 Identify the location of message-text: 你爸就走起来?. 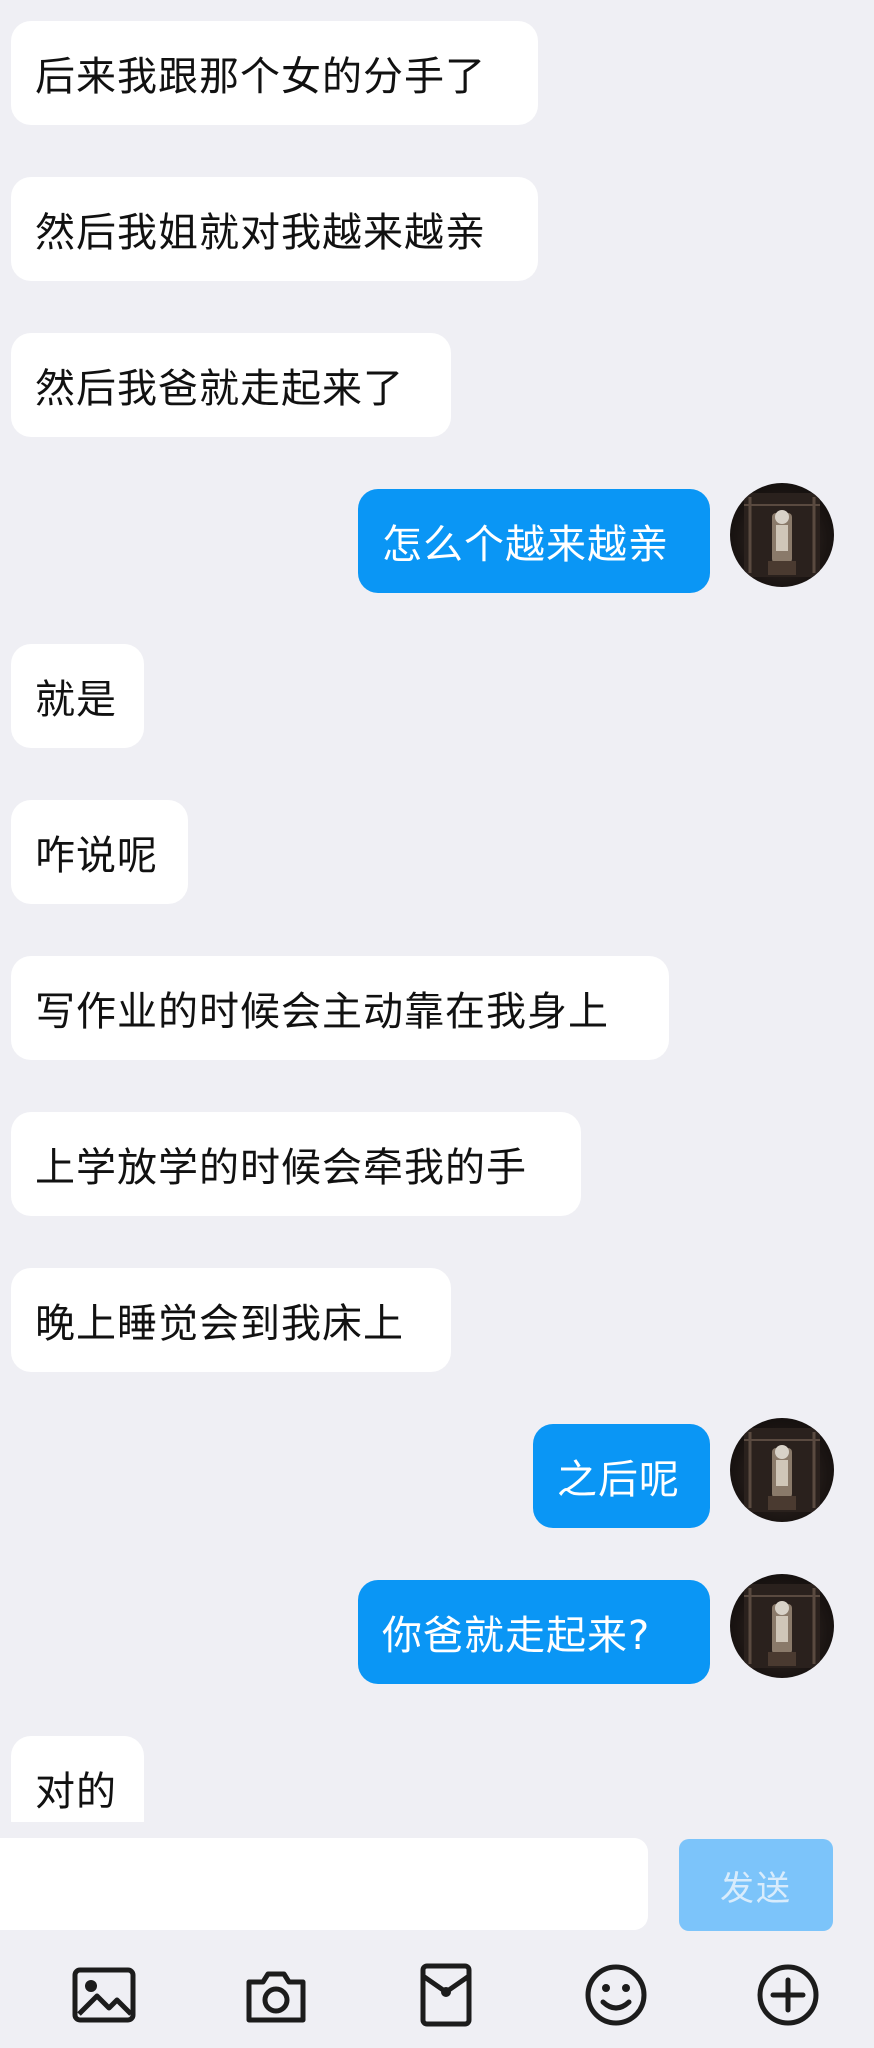
(516, 1636).